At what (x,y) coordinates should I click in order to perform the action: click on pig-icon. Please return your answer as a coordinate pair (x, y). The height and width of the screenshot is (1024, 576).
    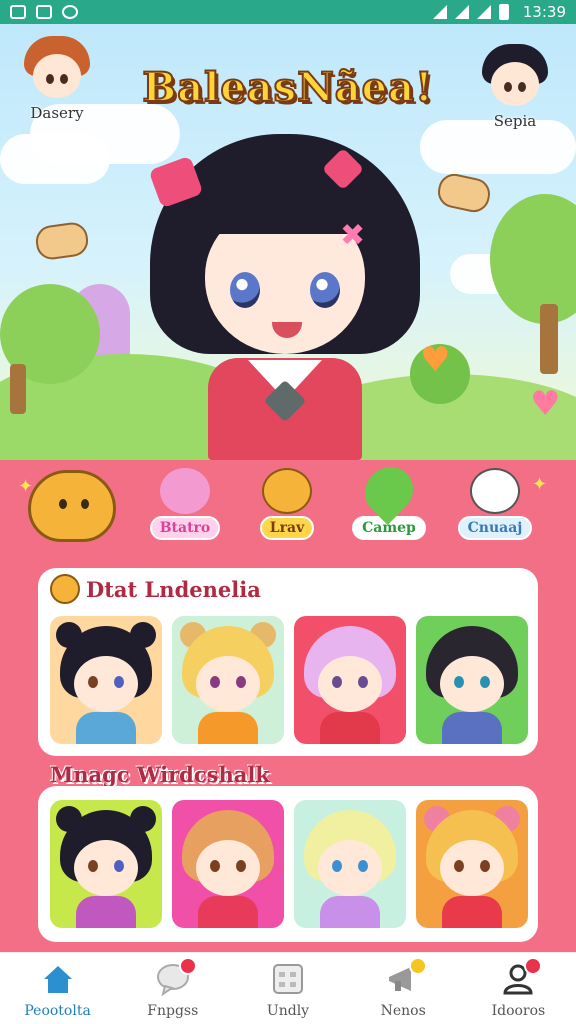
    Looking at the image, I should click on (185, 491).